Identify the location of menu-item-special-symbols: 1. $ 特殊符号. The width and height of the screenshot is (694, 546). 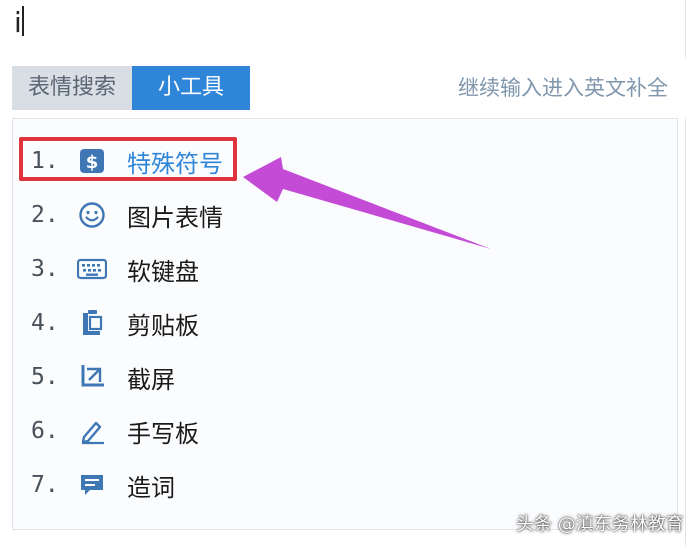
(143, 161).